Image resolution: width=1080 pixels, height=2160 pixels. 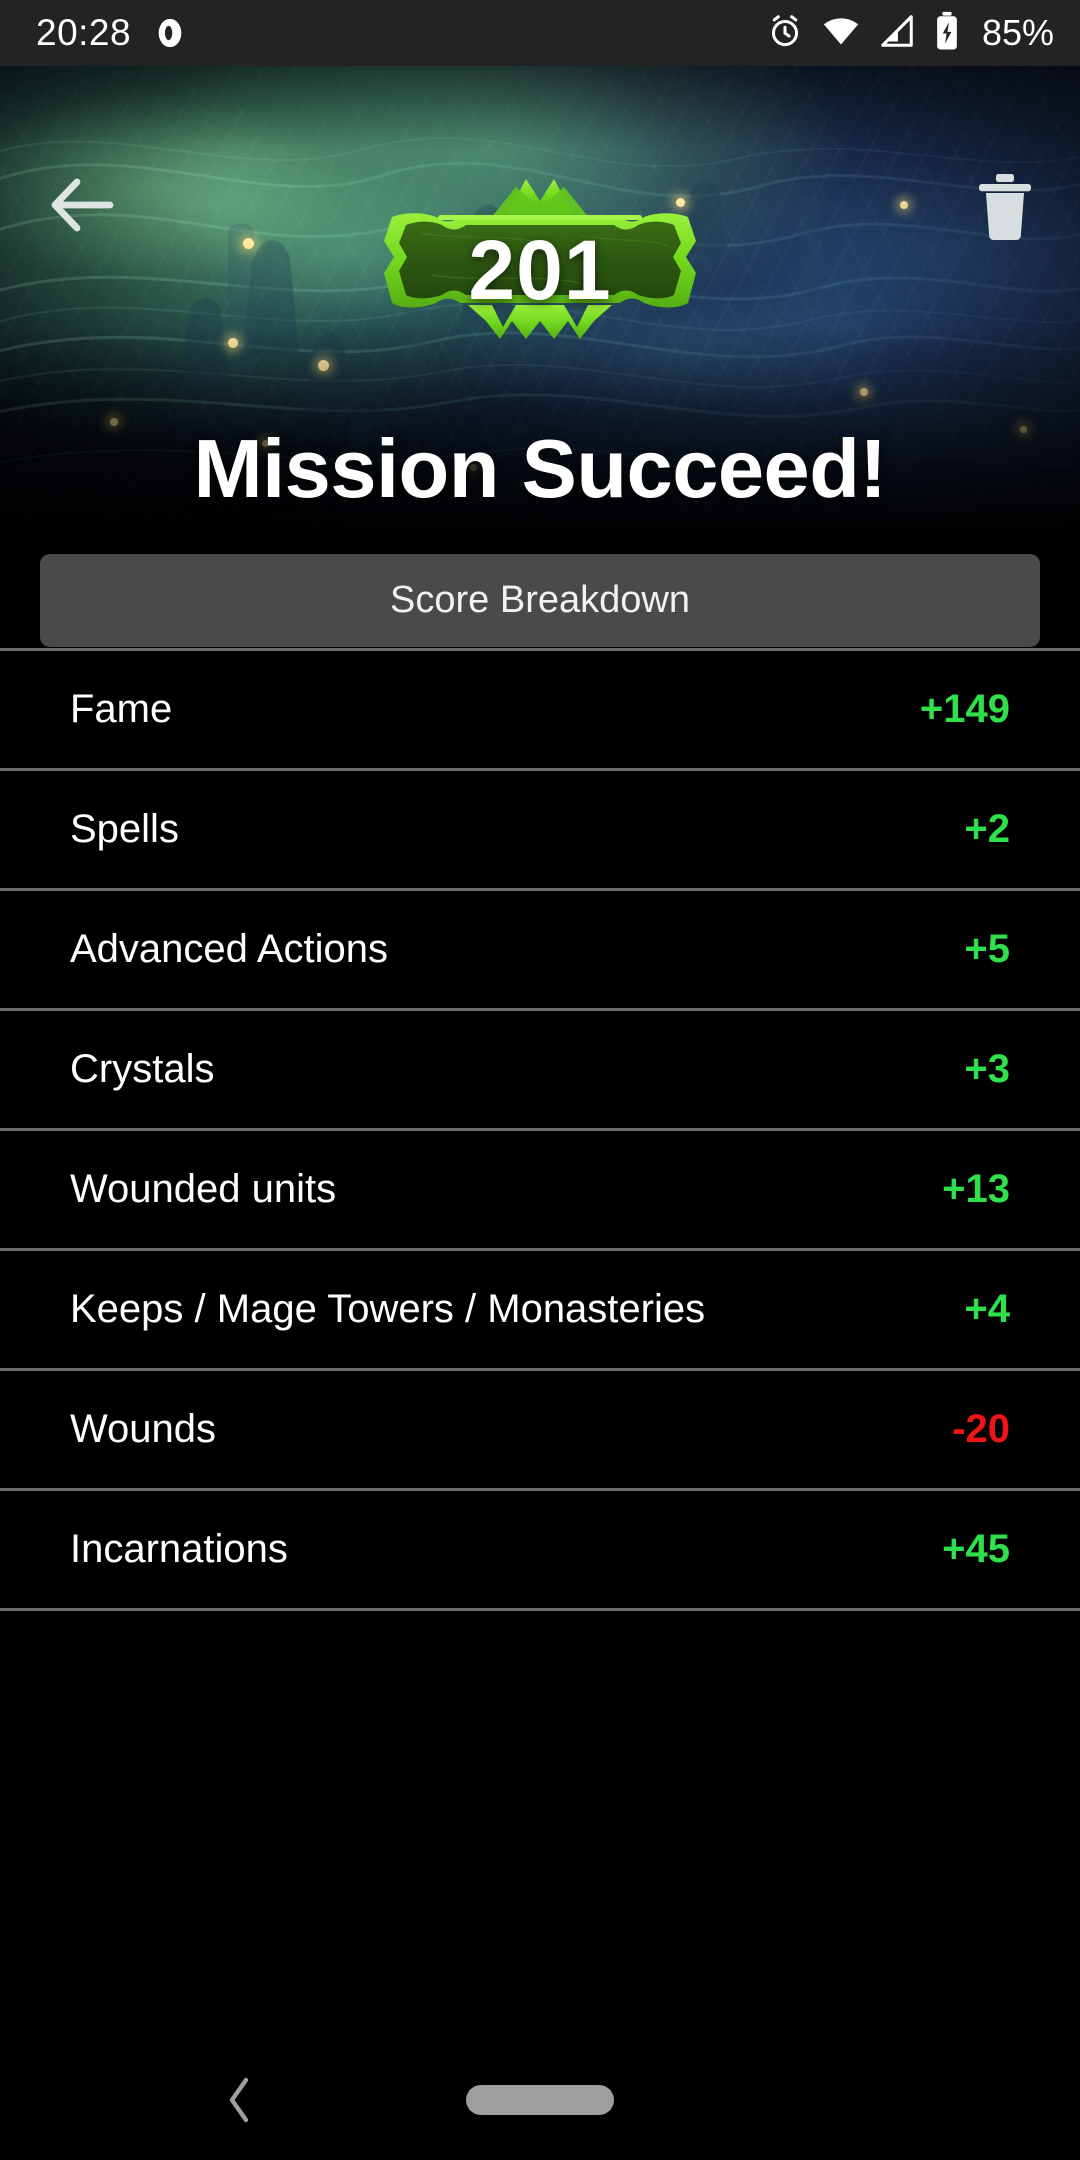 I want to click on alarm-icon, so click(x=785, y=33).